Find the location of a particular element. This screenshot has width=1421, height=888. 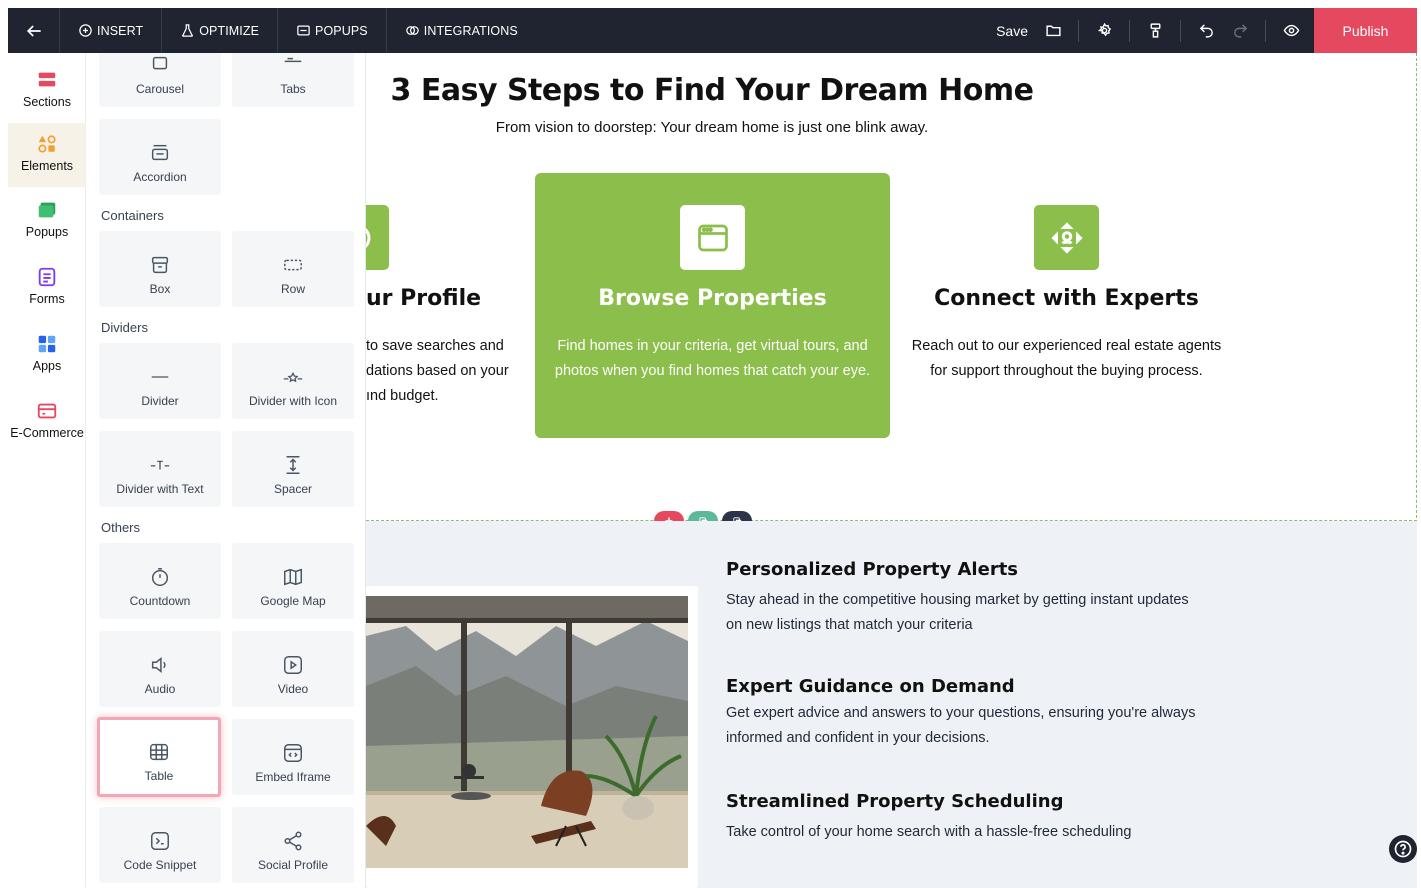

section-heading: 3 Easy Steps to Find Your Dream Home is located at coordinates (712, 90).